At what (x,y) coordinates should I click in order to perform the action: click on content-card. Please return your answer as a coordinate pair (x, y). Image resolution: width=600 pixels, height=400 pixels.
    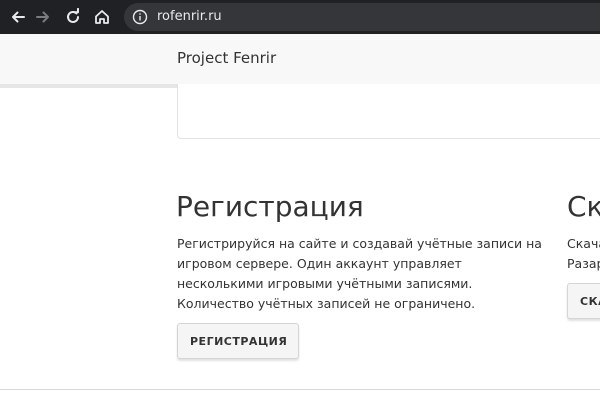
    Looking at the image, I should click on (388, 111).